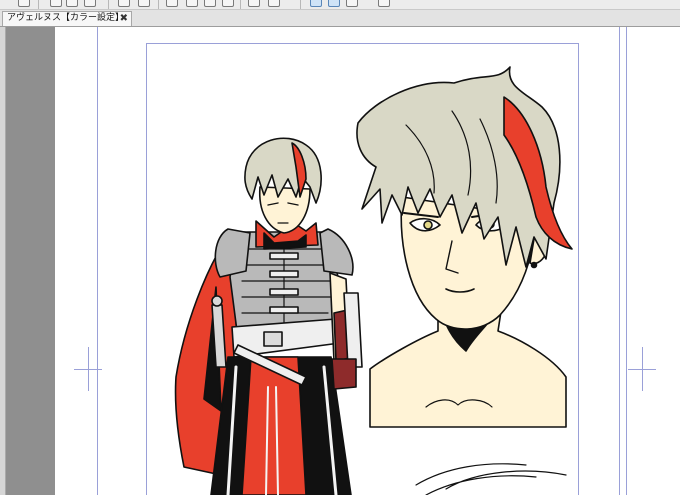  What do you see at coordinates (228, 3) in the screenshot?
I see `layer-icon` at bounding box center [228, 3].